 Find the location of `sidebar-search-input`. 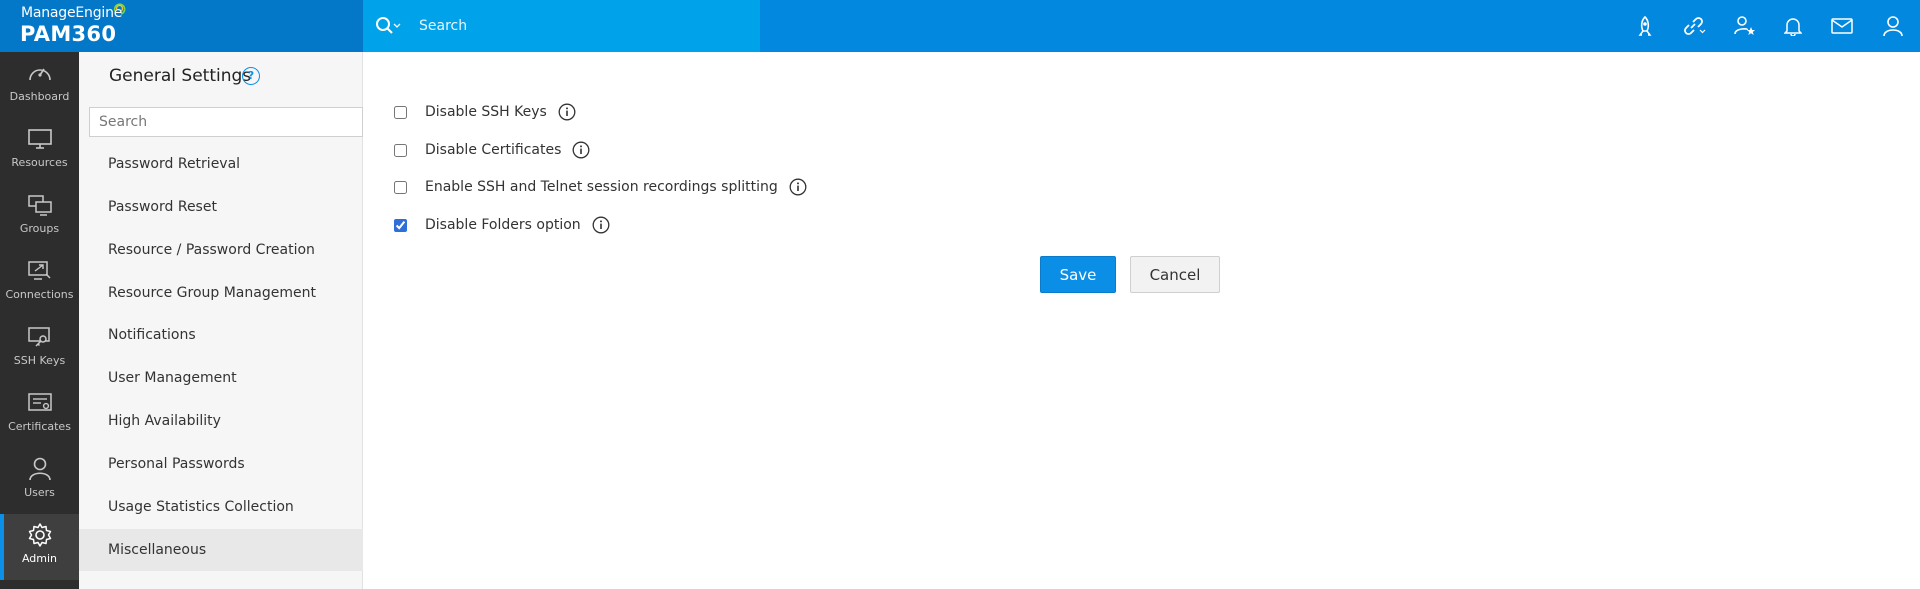

sidebar-search-input is located at coordinates (226, 122).